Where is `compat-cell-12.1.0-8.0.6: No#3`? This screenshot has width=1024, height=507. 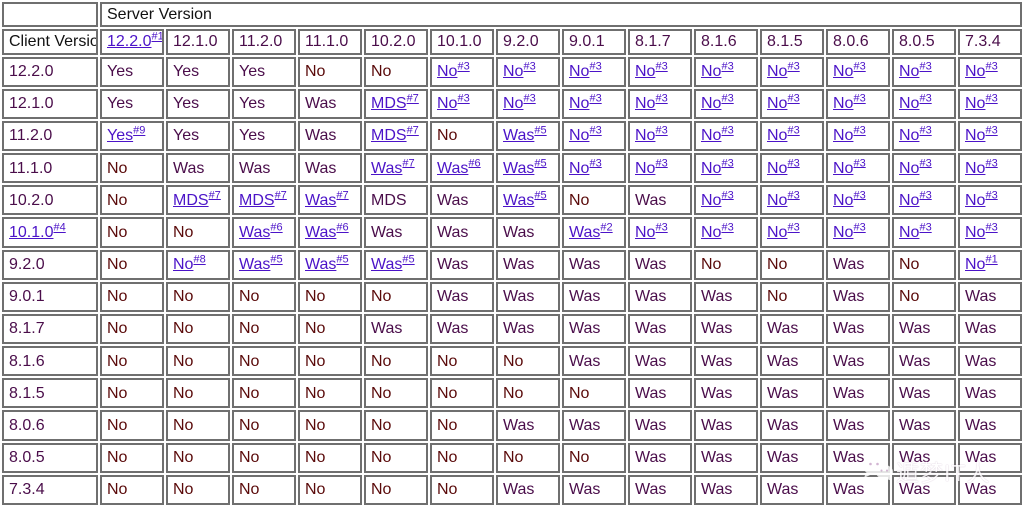 compat-cell-12.1.0-8.0.6: No#3 is located at coordinates (858, 103).